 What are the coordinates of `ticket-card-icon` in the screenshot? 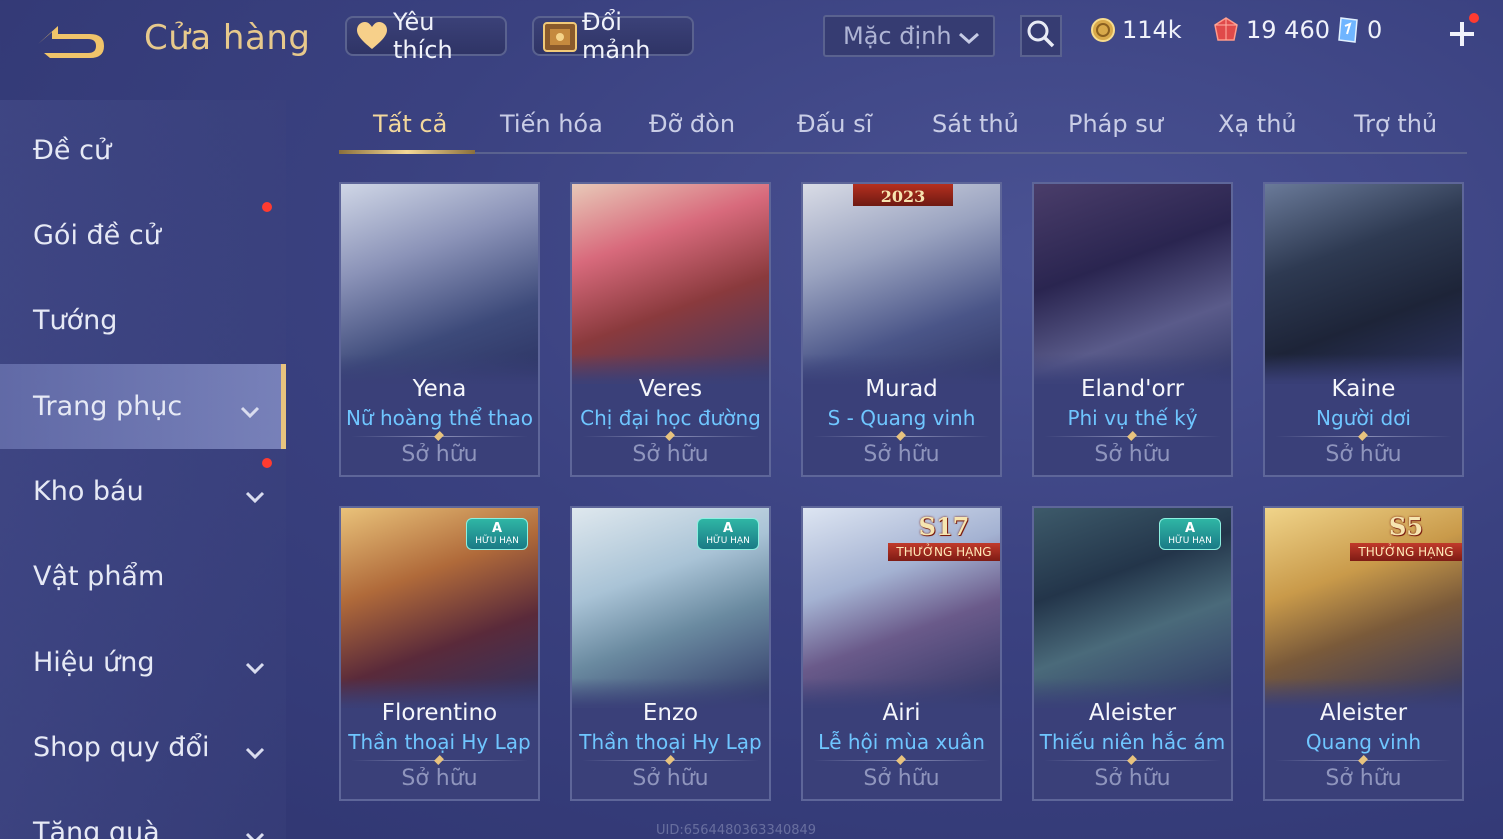 It's located at (1348, 30).